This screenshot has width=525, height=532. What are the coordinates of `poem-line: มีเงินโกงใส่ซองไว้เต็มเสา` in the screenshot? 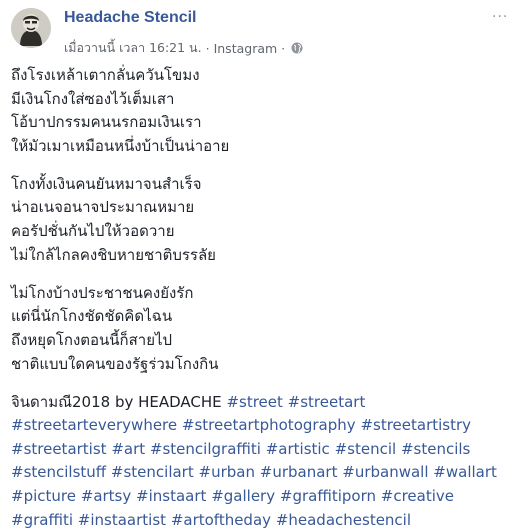 It's located at (93, 98).